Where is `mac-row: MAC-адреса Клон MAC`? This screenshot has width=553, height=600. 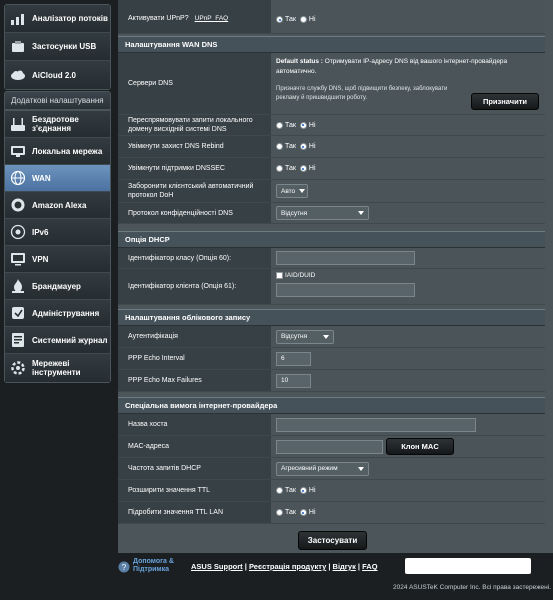
mac-row: MAC-адреса Клон MAC is located at coordinates (331, 447).